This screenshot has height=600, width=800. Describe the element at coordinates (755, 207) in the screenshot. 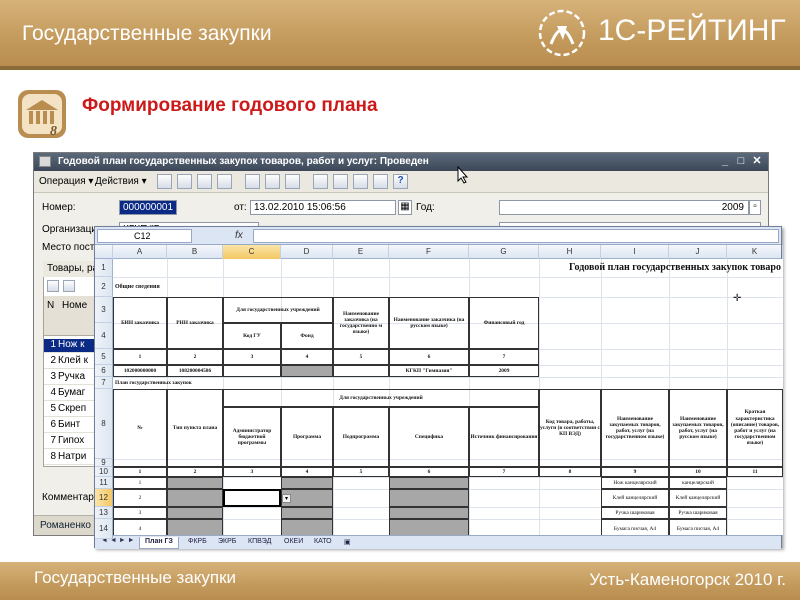

I see `year-picker-icon: ▫` at that location.